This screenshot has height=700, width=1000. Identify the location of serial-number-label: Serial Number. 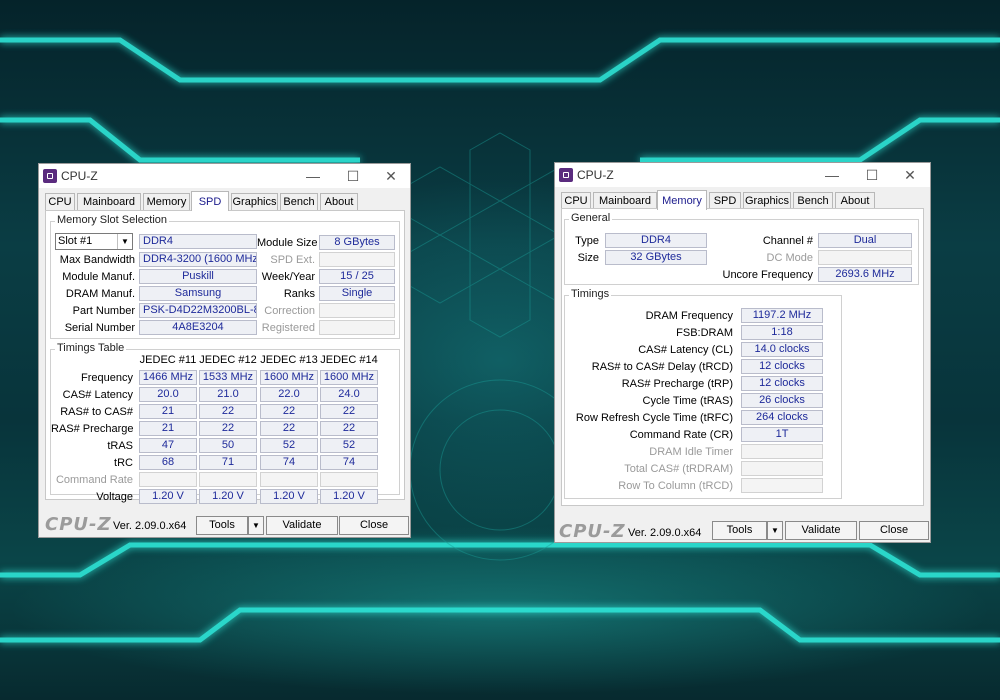
(99, 328).